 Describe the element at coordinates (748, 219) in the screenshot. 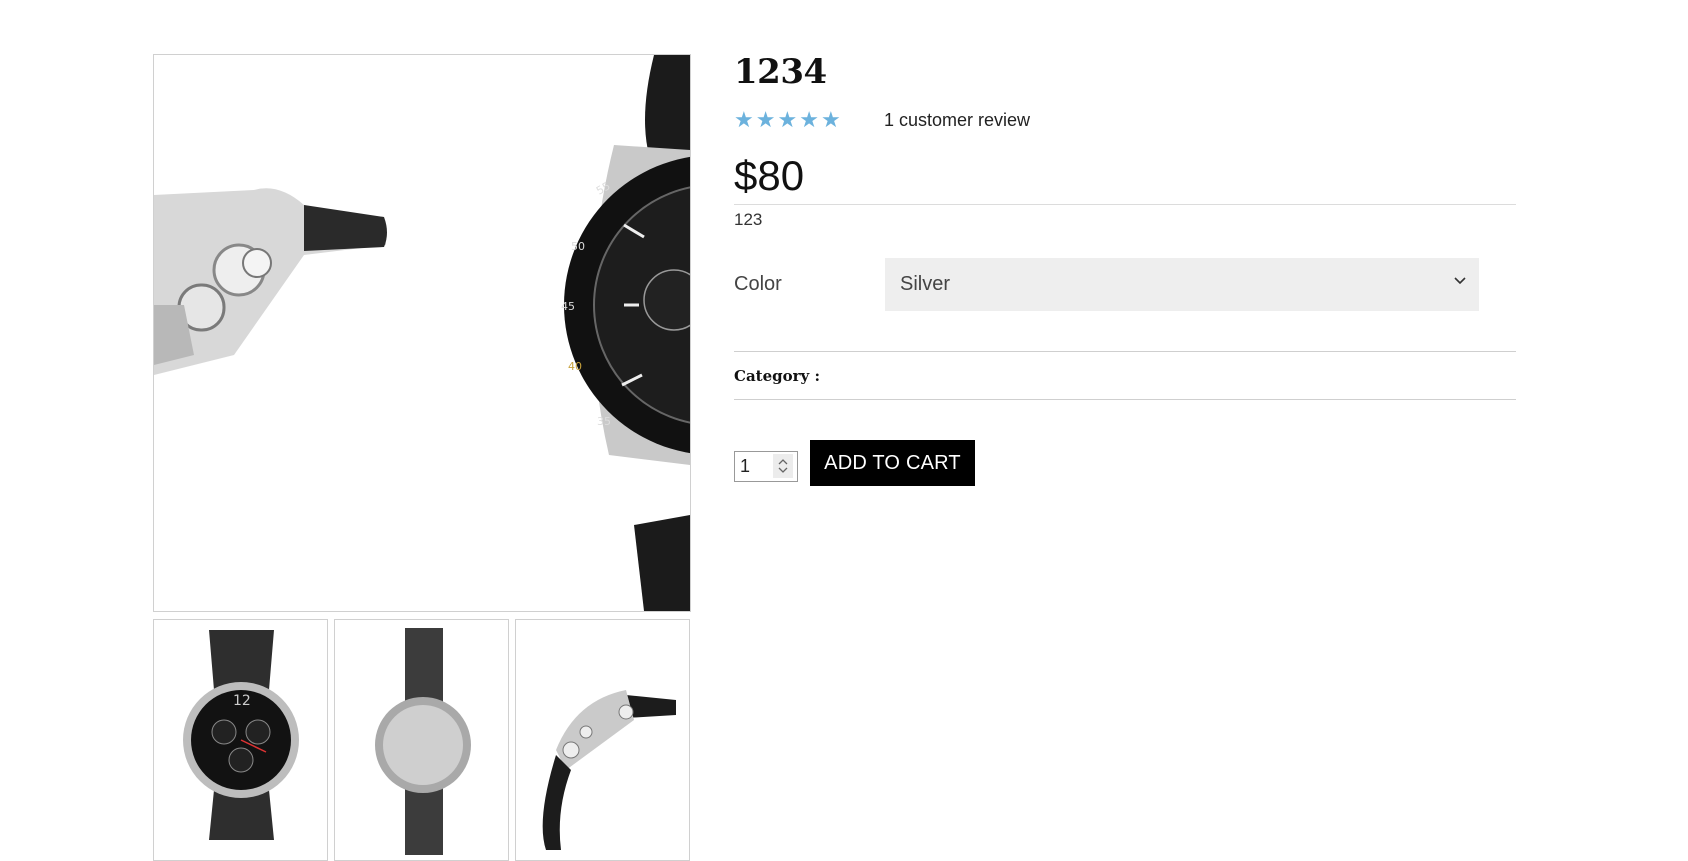

I see `short-description: 123` at that location.